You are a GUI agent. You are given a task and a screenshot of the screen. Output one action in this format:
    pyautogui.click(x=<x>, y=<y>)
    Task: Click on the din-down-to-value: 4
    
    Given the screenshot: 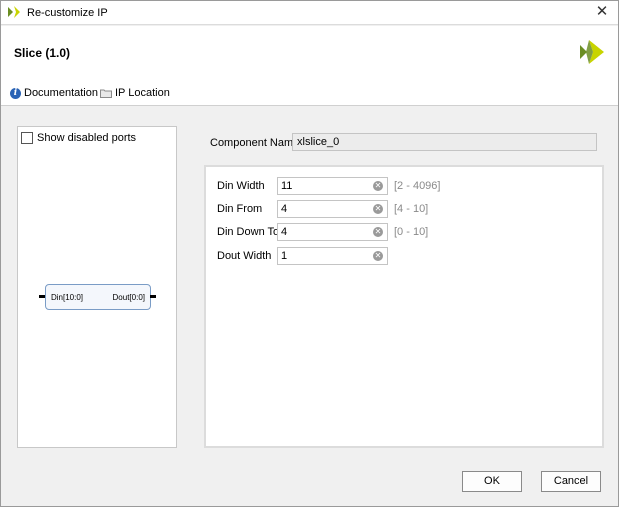 What is the action you would take?
    pyautogui.click(x=284, y=232)
    